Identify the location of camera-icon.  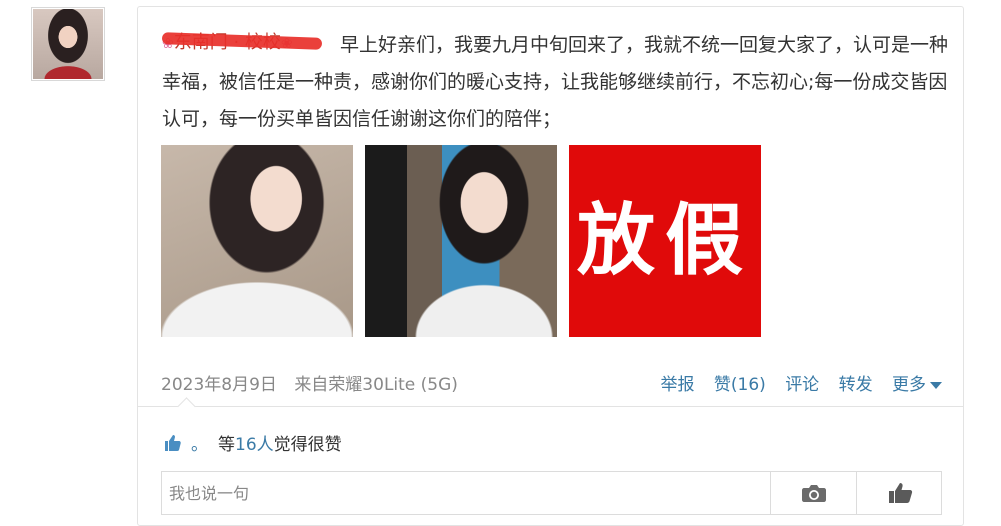
(813, 493).